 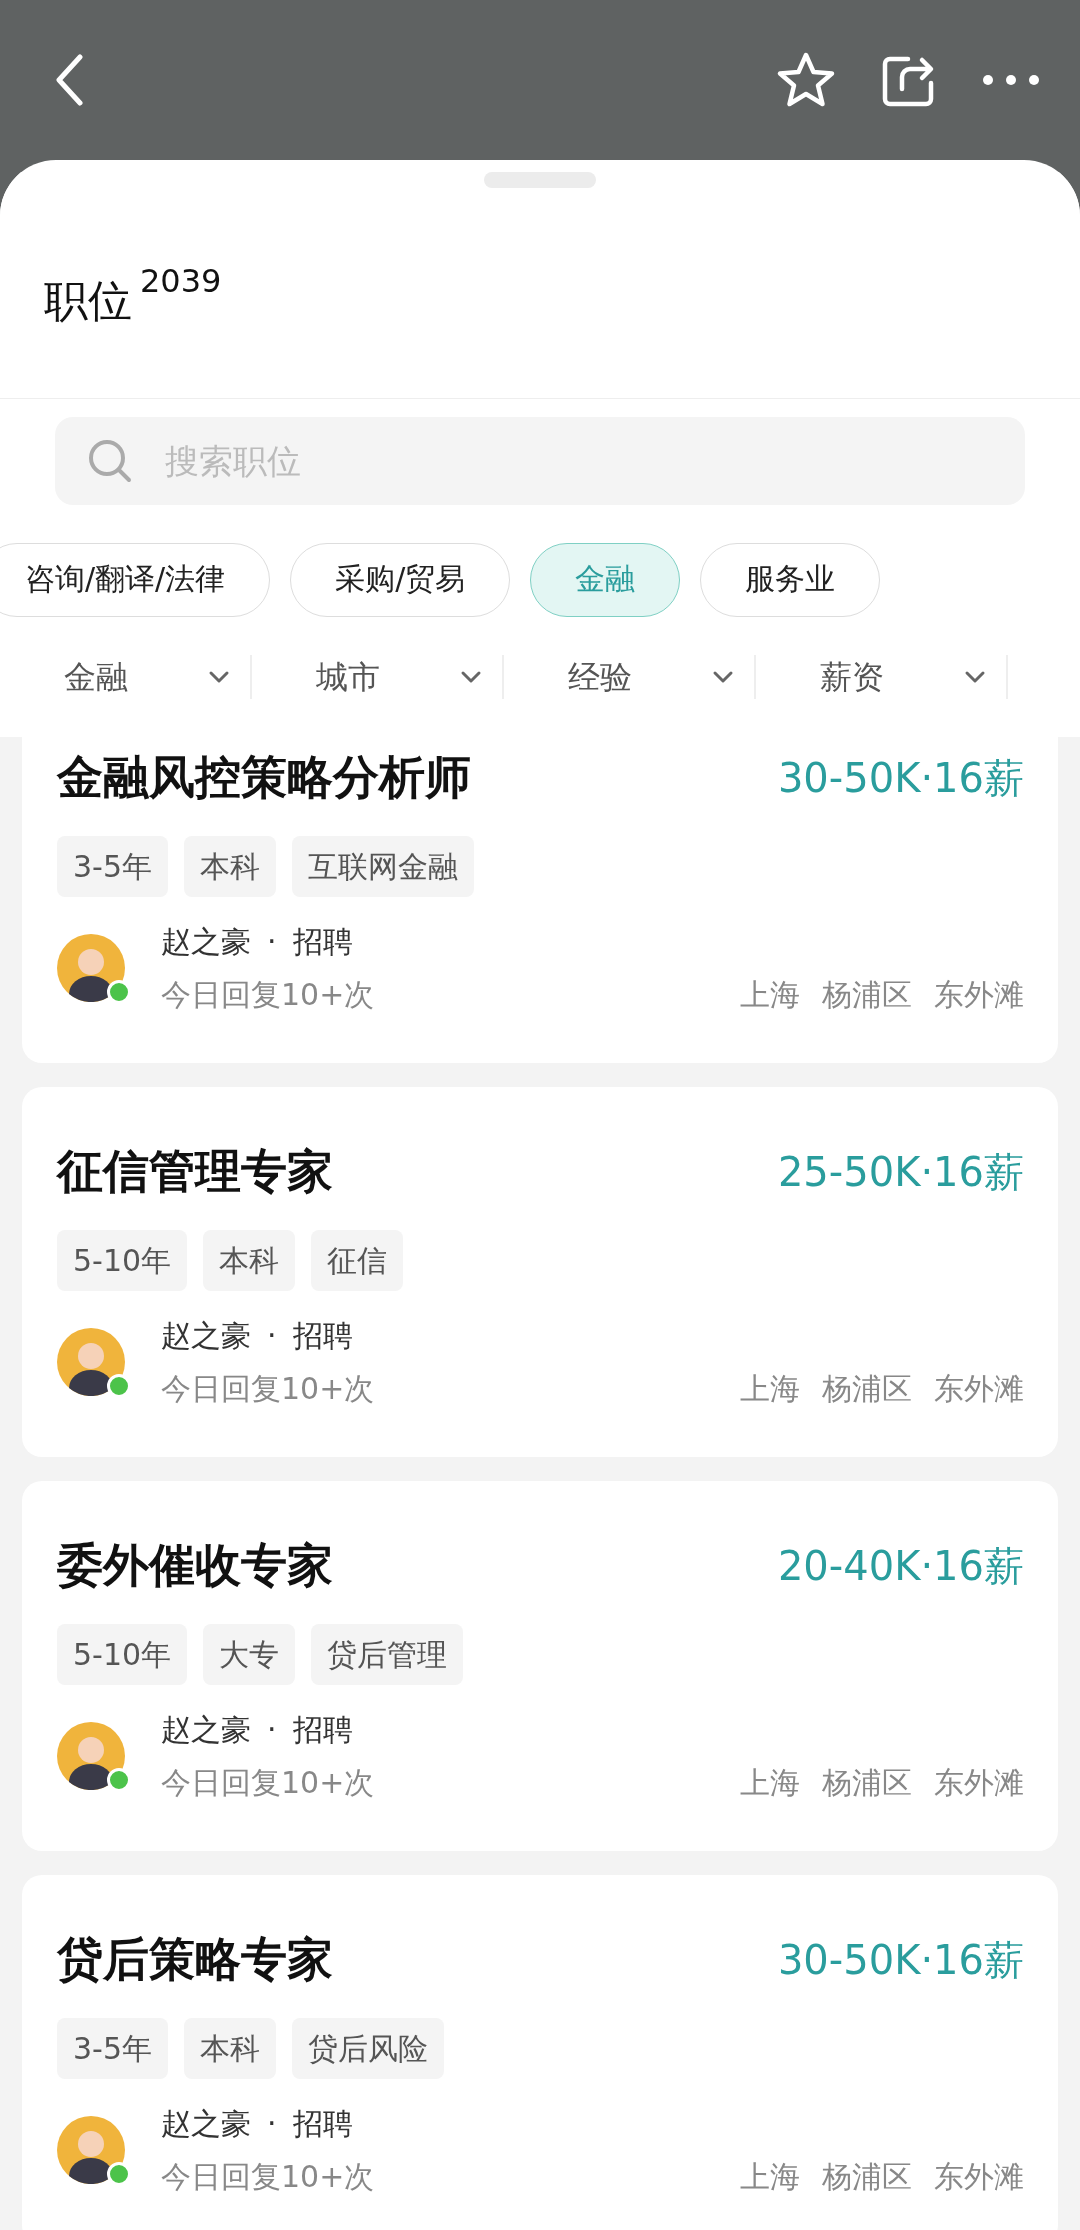 What do you see at coordinates (181, 281) in the screenshot?
I see `job-count: 2039` at bounding box center [181, 281].